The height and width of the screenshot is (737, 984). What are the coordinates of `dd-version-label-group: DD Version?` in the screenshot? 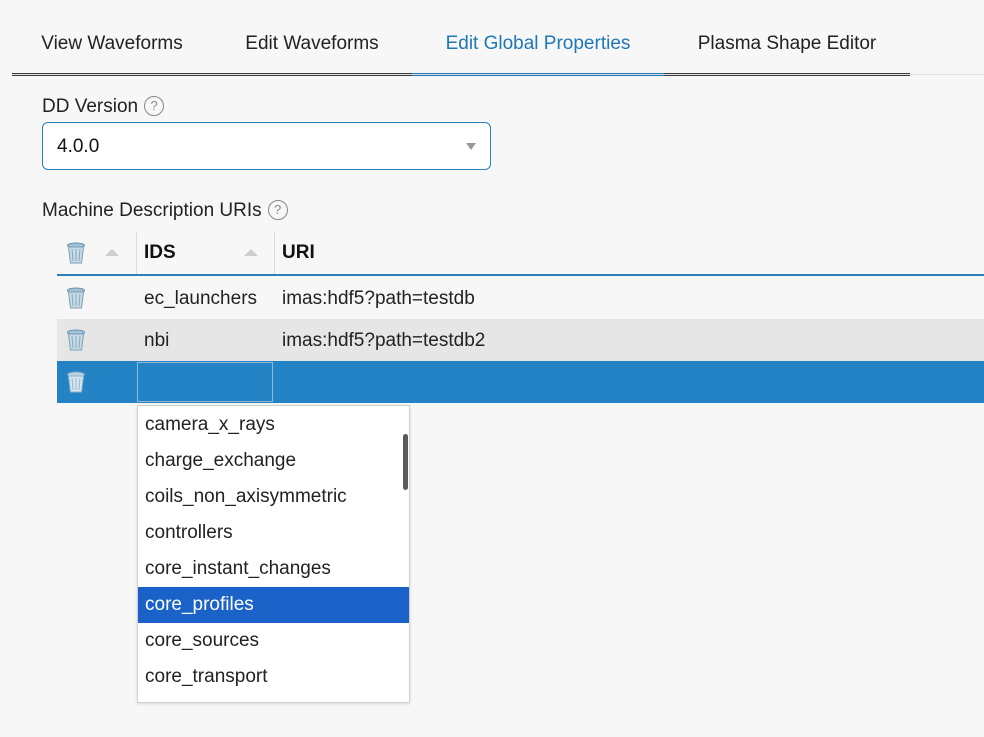 It's located at (103, 107).